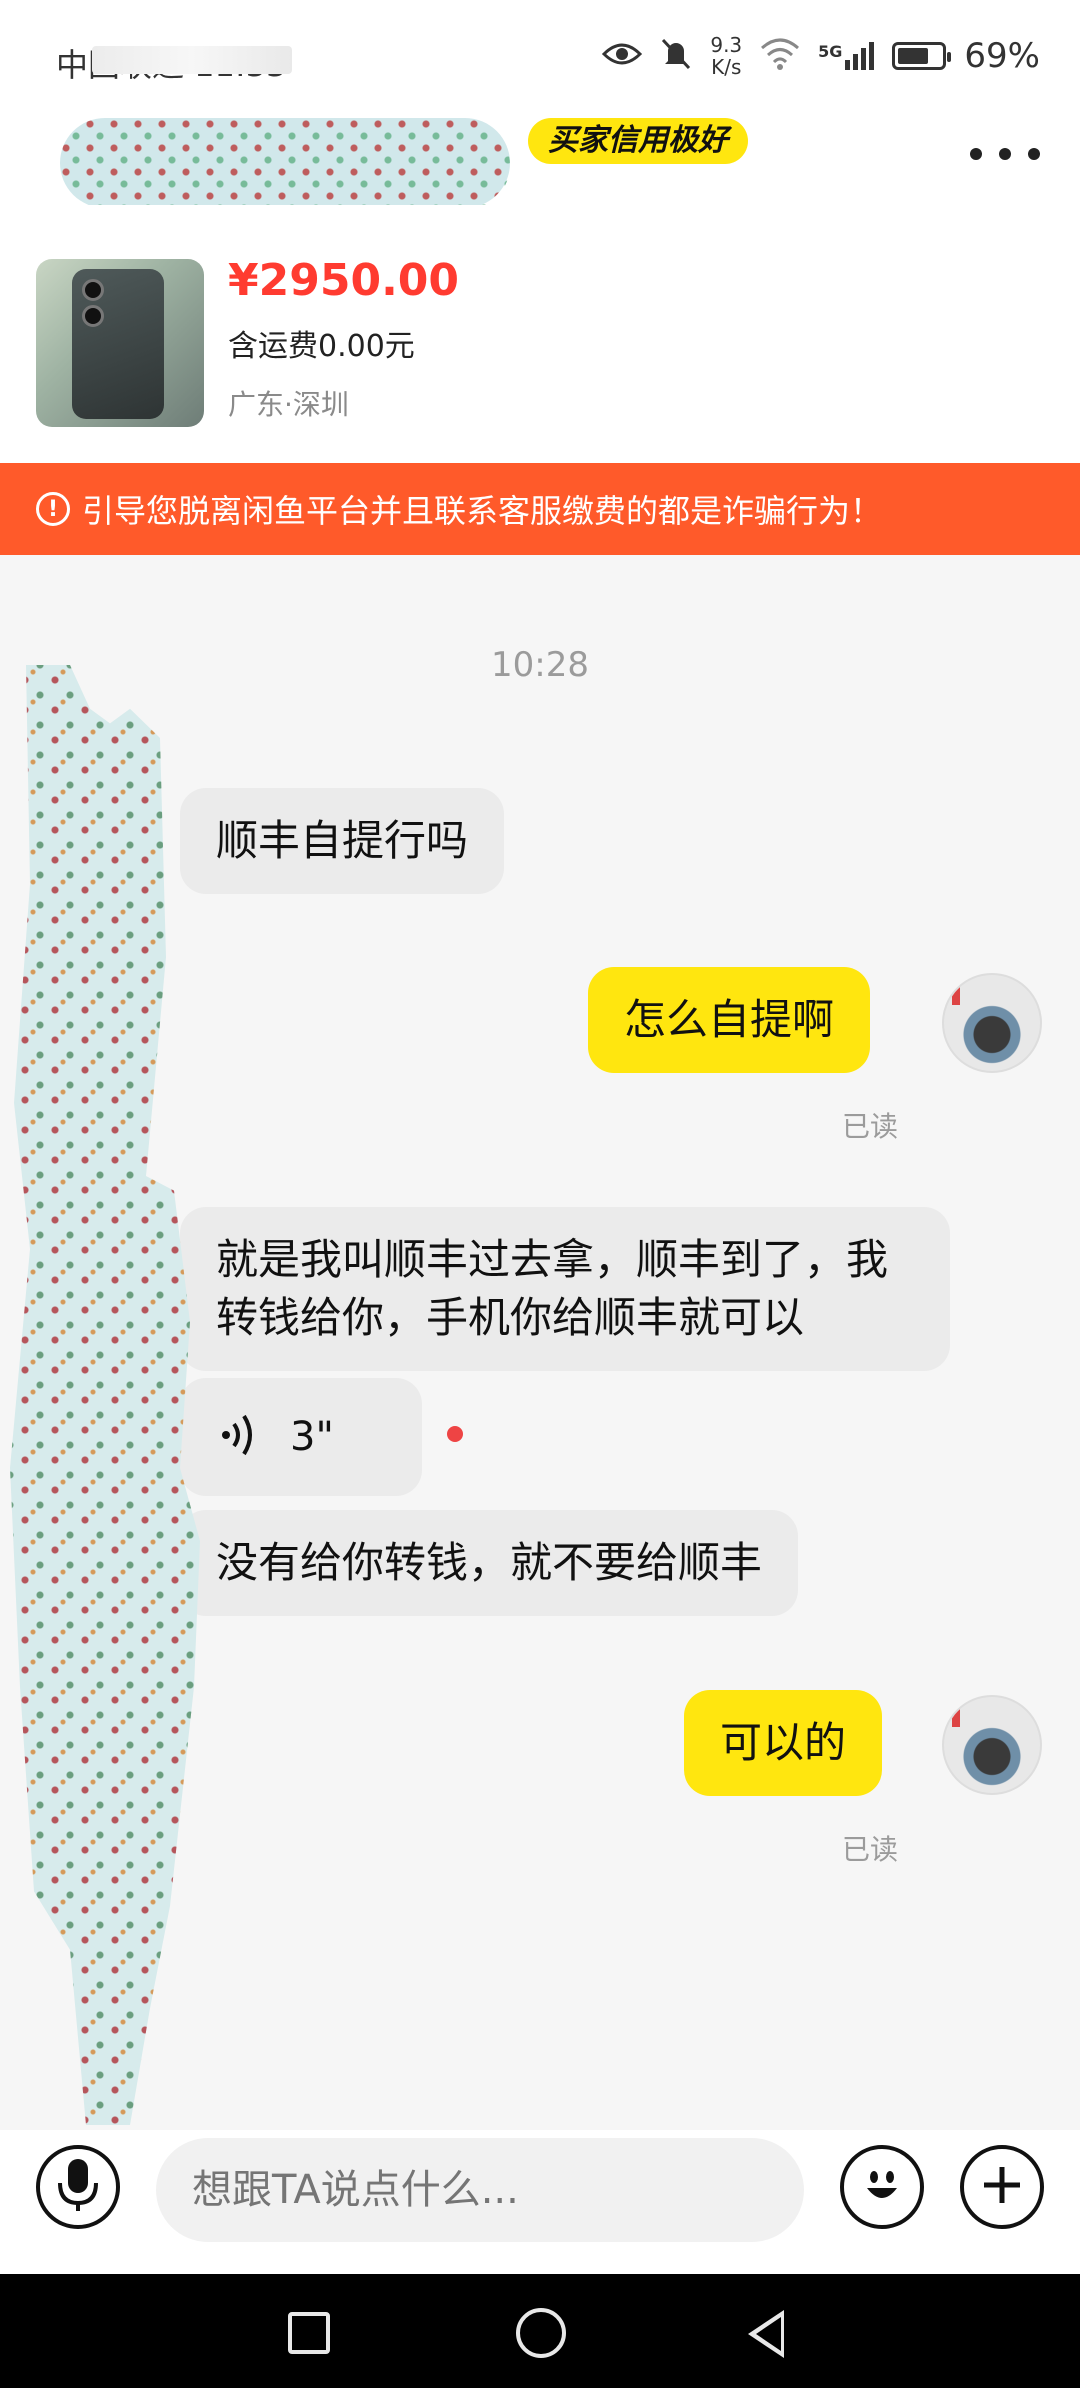 Image resolution: width=1080 pixels, height=2388 pixels. What do you see at coordinates (309, 2333) in the screenshot?
I see `recent-apps-icon` at bounding box center [309, 2333].